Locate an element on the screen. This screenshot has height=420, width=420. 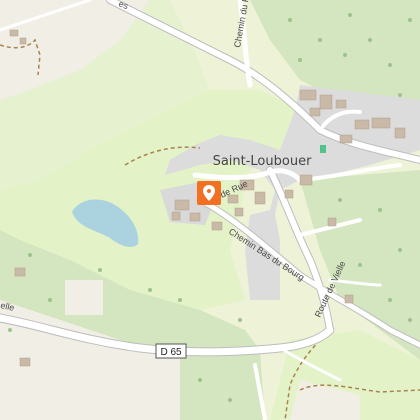
green-building is located at coordinates (323, 149).